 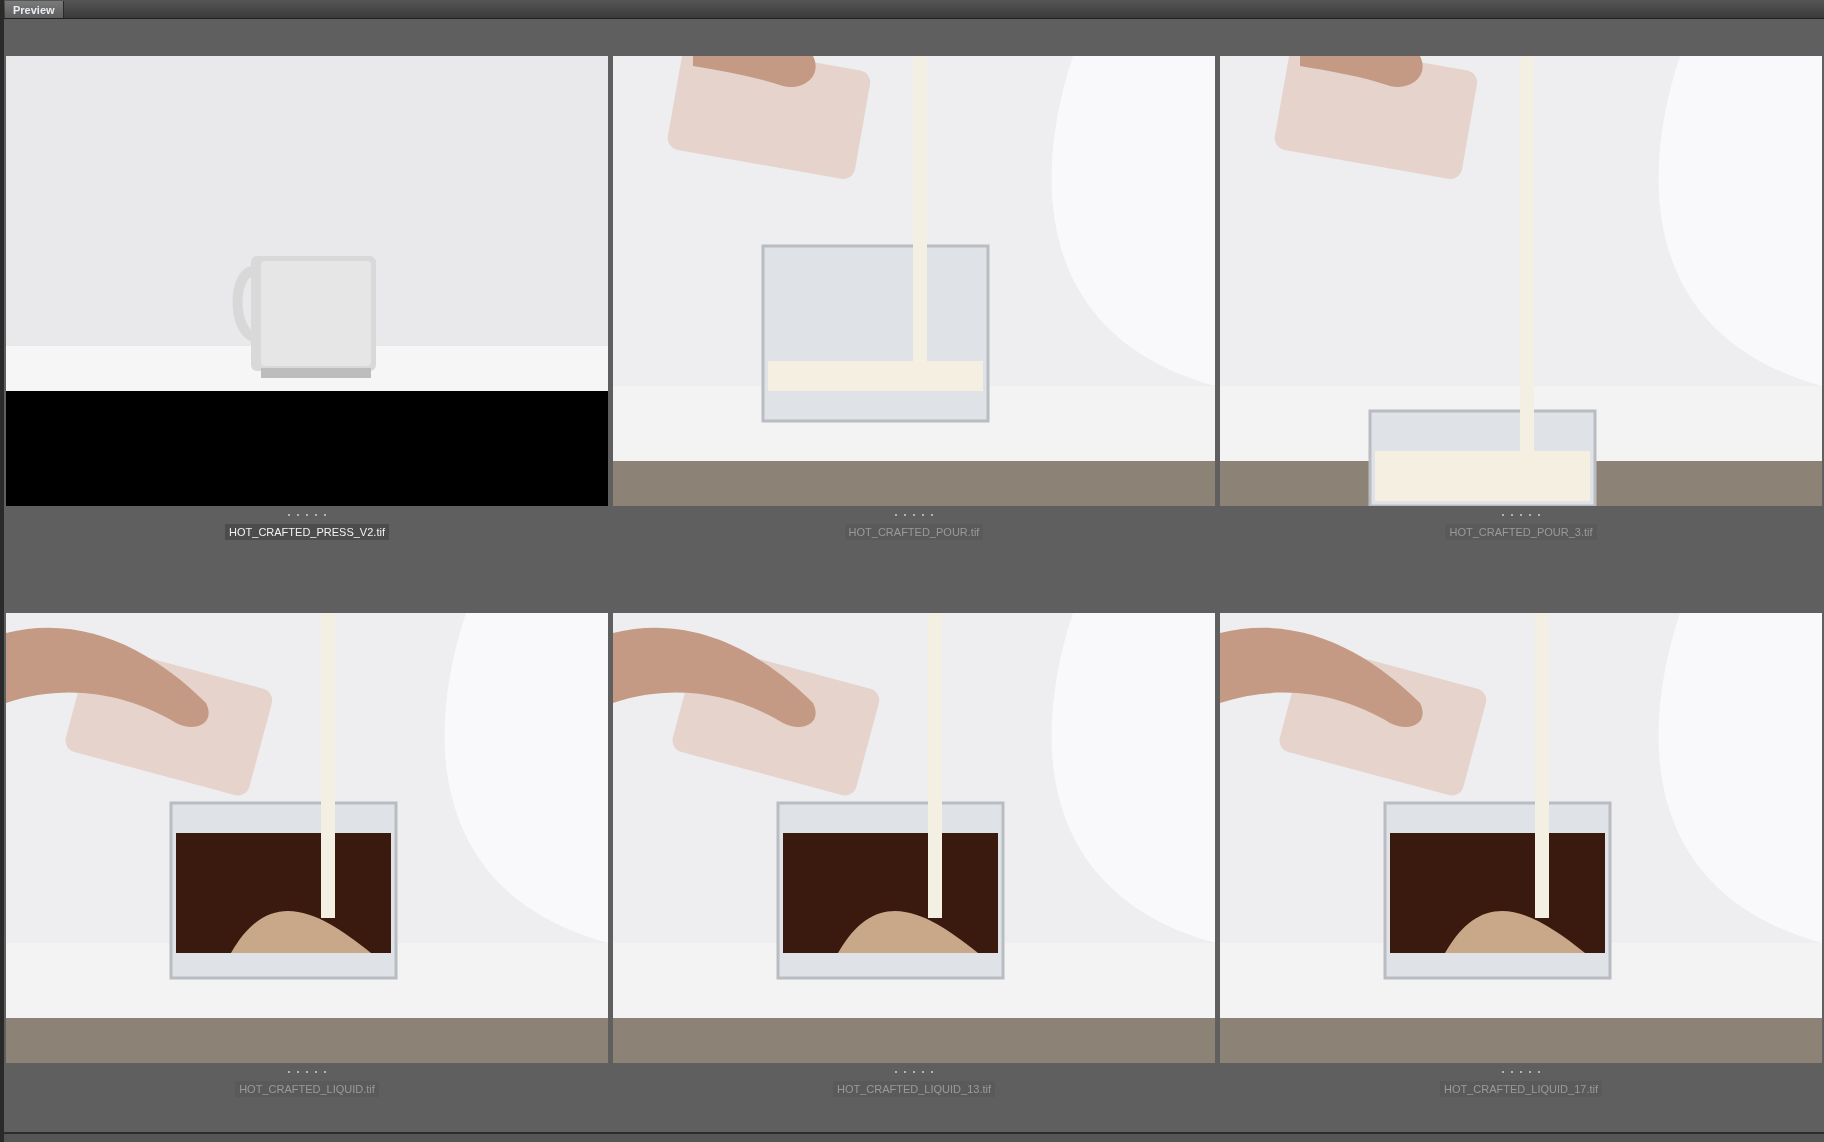 What do you see at coordinates (913, 1089) in the screenshot?
I see `file-name: HOT_CRAFTED_LIQUID_13.tif` at bounding box center [913, 1089].